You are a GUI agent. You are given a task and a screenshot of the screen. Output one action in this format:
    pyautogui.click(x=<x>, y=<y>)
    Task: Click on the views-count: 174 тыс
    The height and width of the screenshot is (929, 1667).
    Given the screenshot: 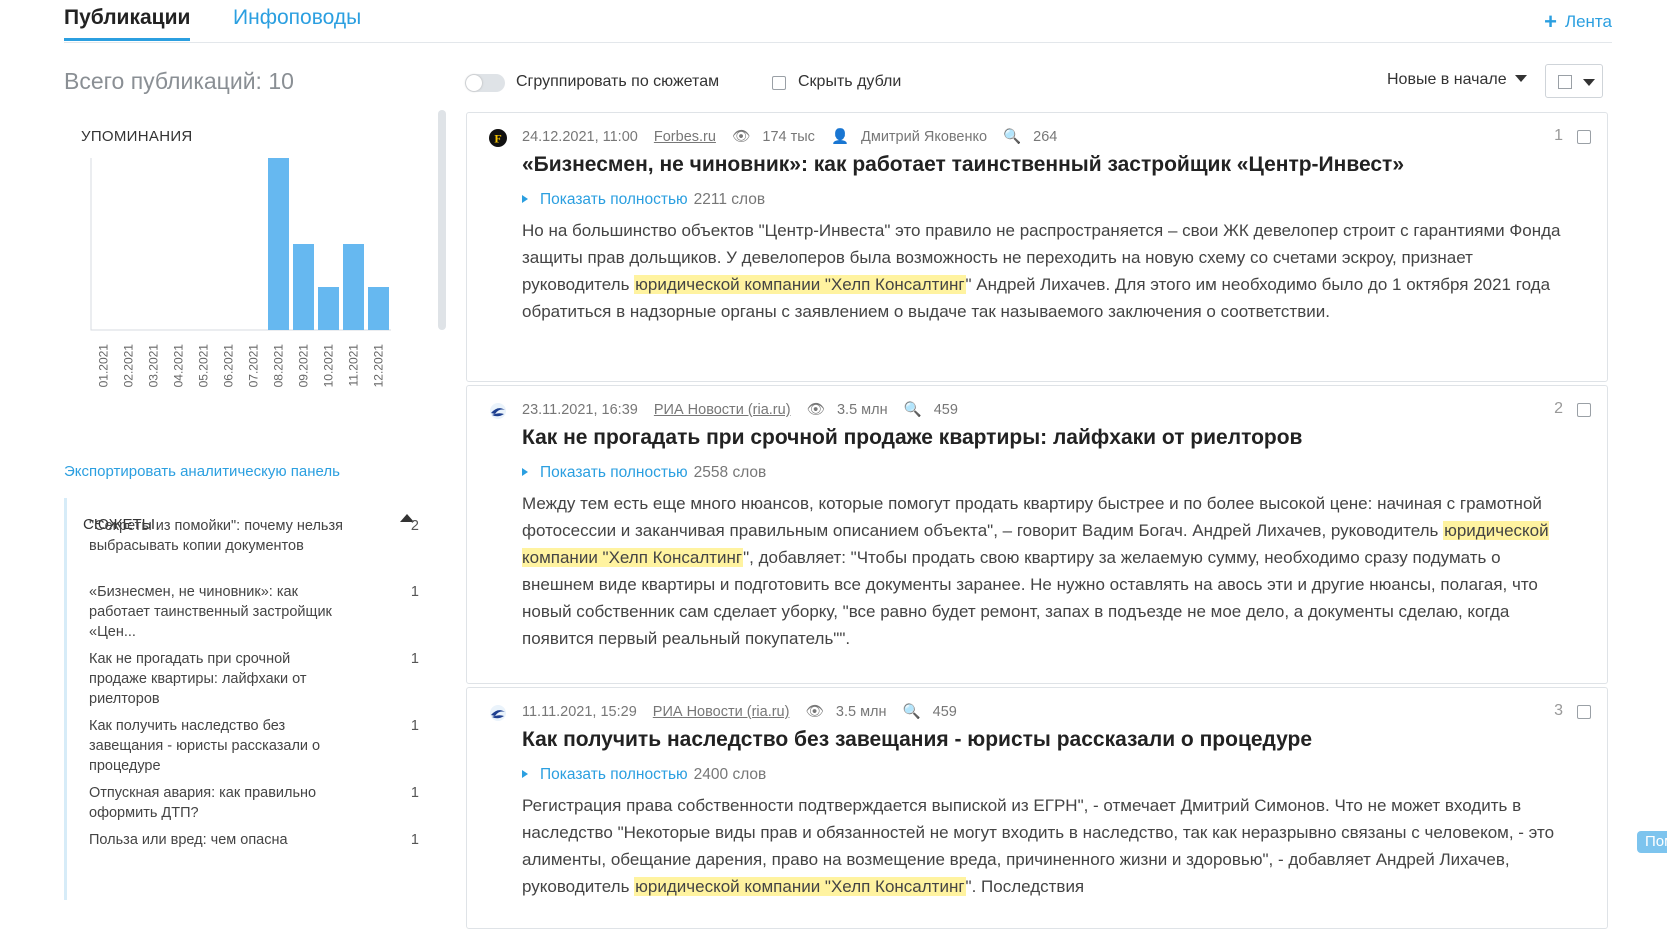 What is the action you would take?
    pyautogui.click(x=788, y=137)
    